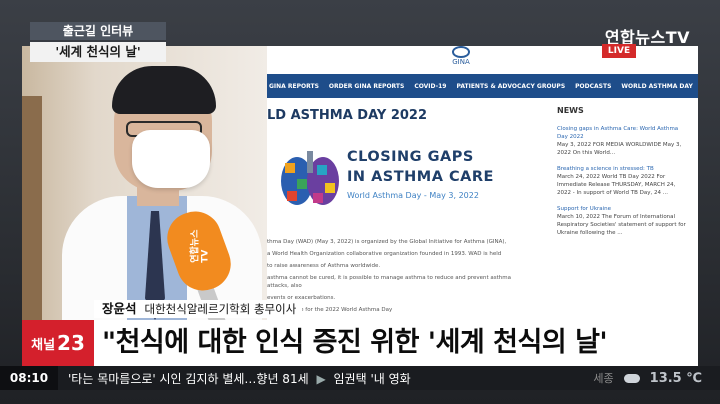 The width and height of the screenshot is (720, 404). I want to click on weather-city: 세종, so click(603, 378).